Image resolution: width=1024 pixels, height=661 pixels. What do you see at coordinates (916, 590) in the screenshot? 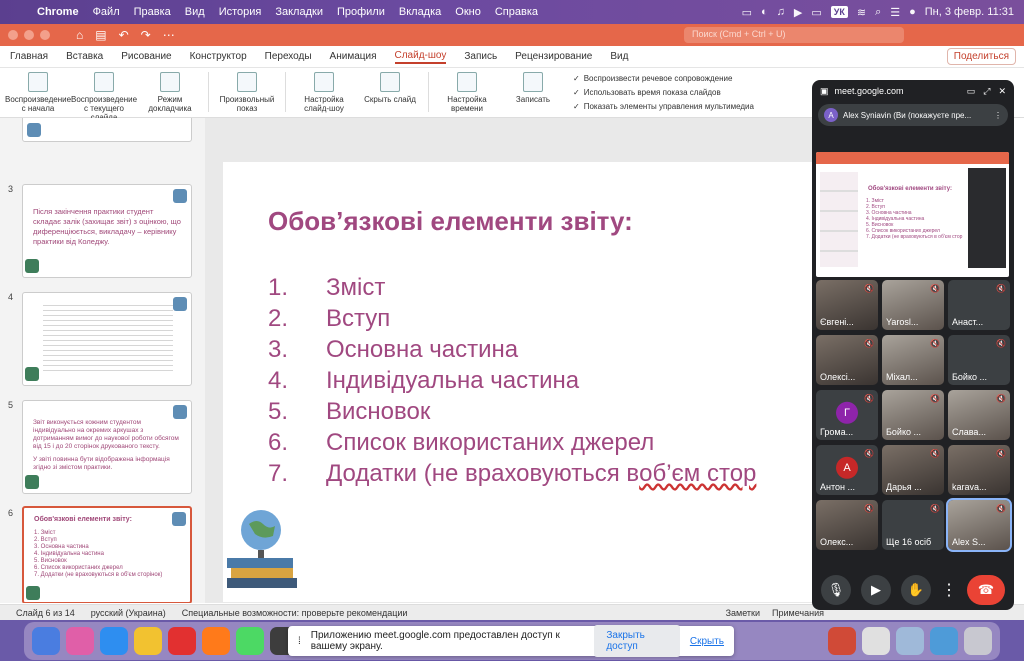
I see `raise-hand-button: ✋` at bounding box center [916, 590].